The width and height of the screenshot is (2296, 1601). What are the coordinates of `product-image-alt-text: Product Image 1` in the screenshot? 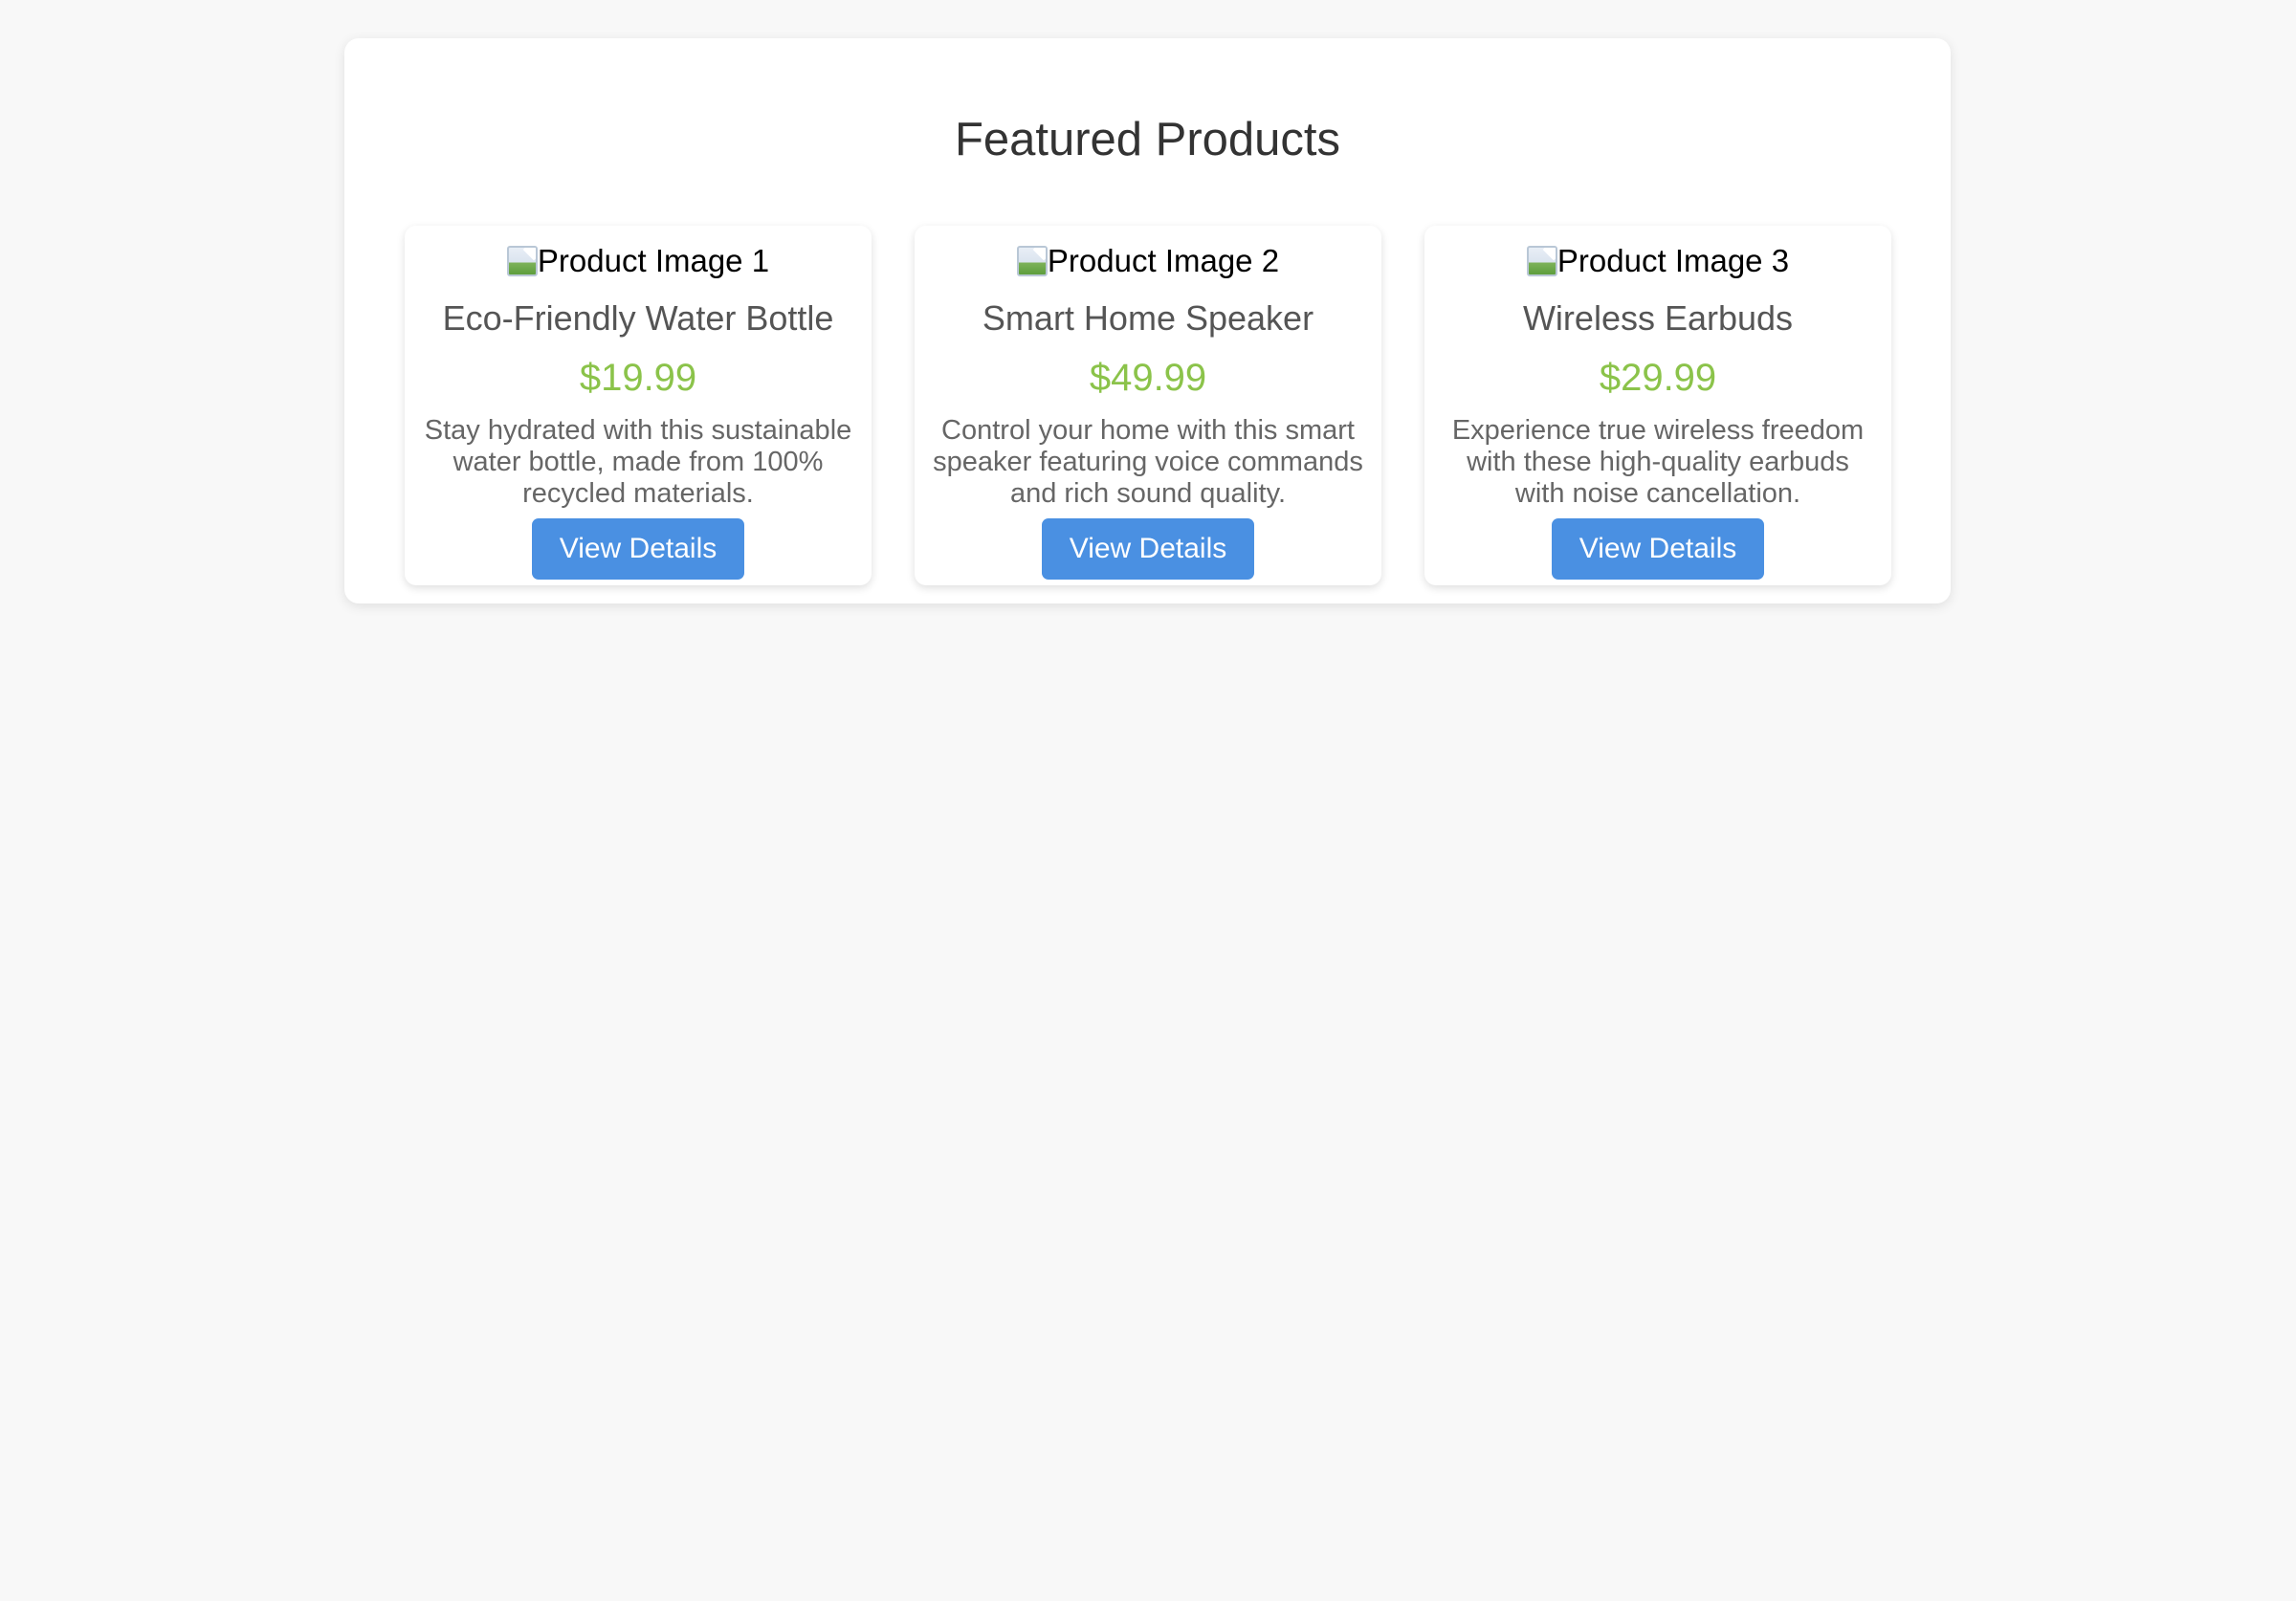 It's located at (653, 261).